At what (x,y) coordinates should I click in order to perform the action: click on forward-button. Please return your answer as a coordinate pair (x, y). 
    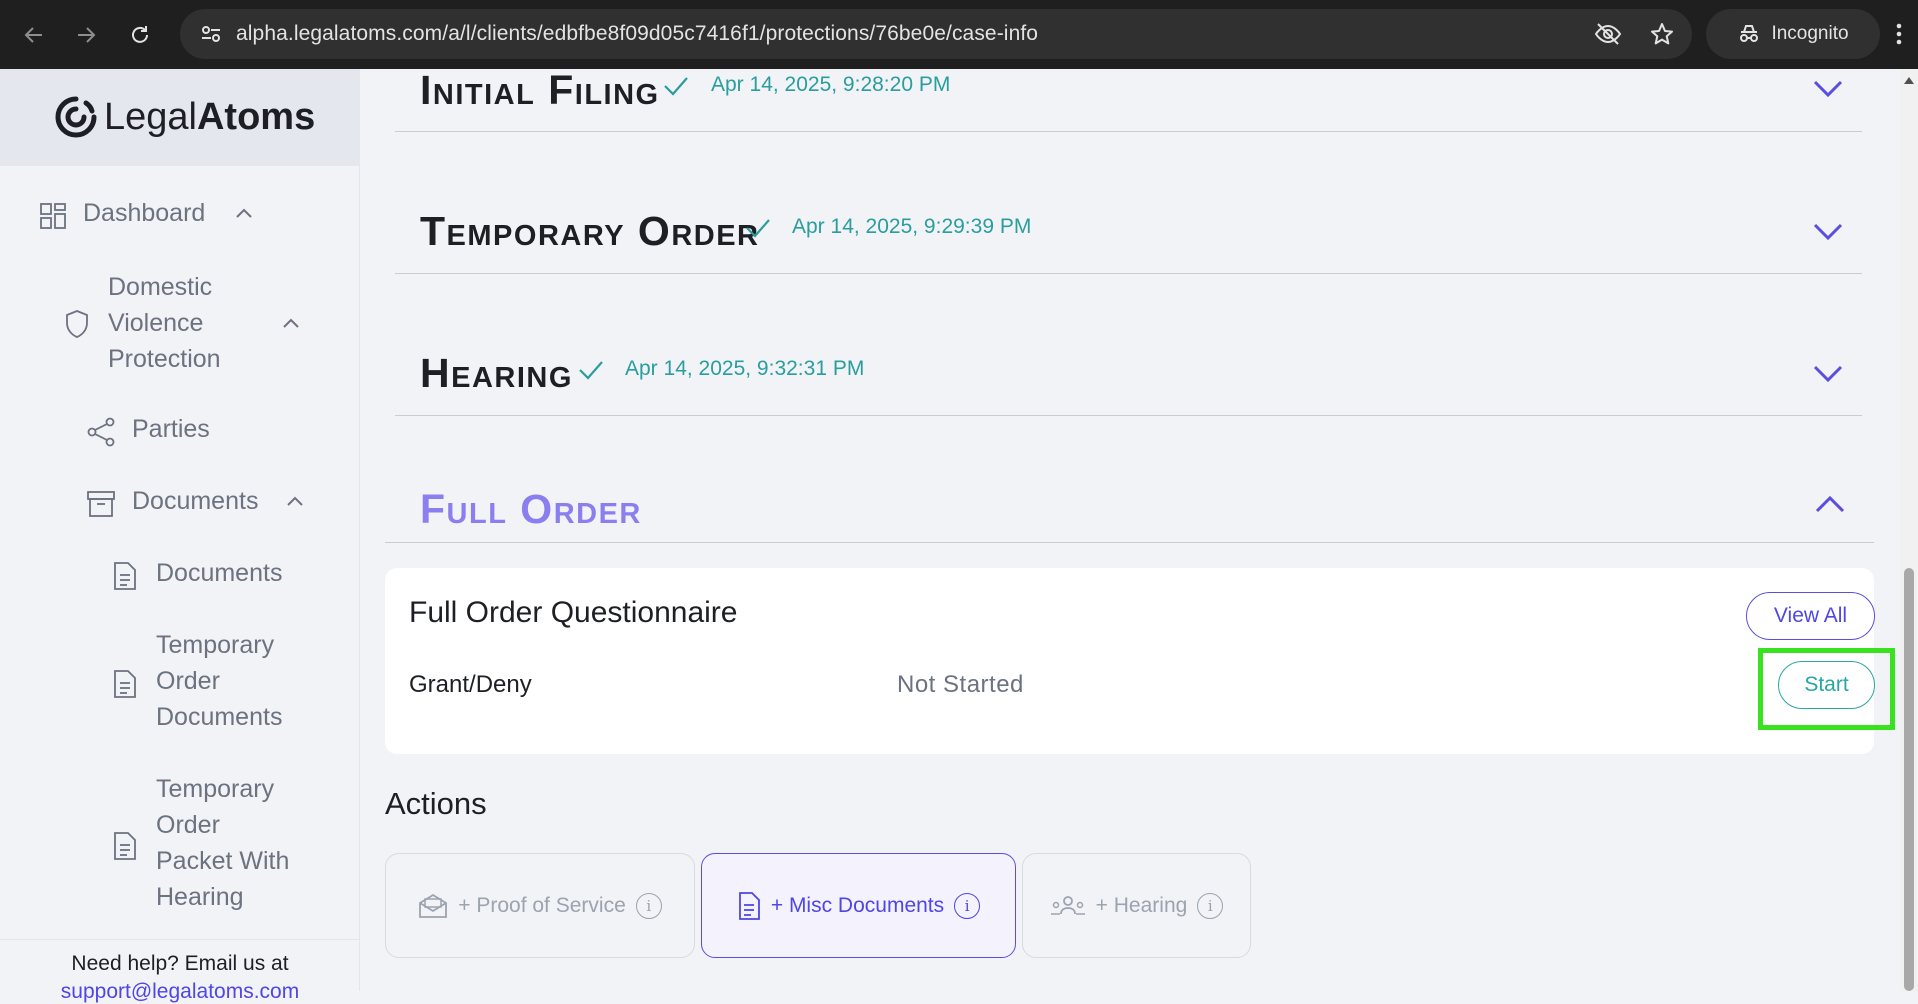
    Looking at the image, I should click on (86, 34).